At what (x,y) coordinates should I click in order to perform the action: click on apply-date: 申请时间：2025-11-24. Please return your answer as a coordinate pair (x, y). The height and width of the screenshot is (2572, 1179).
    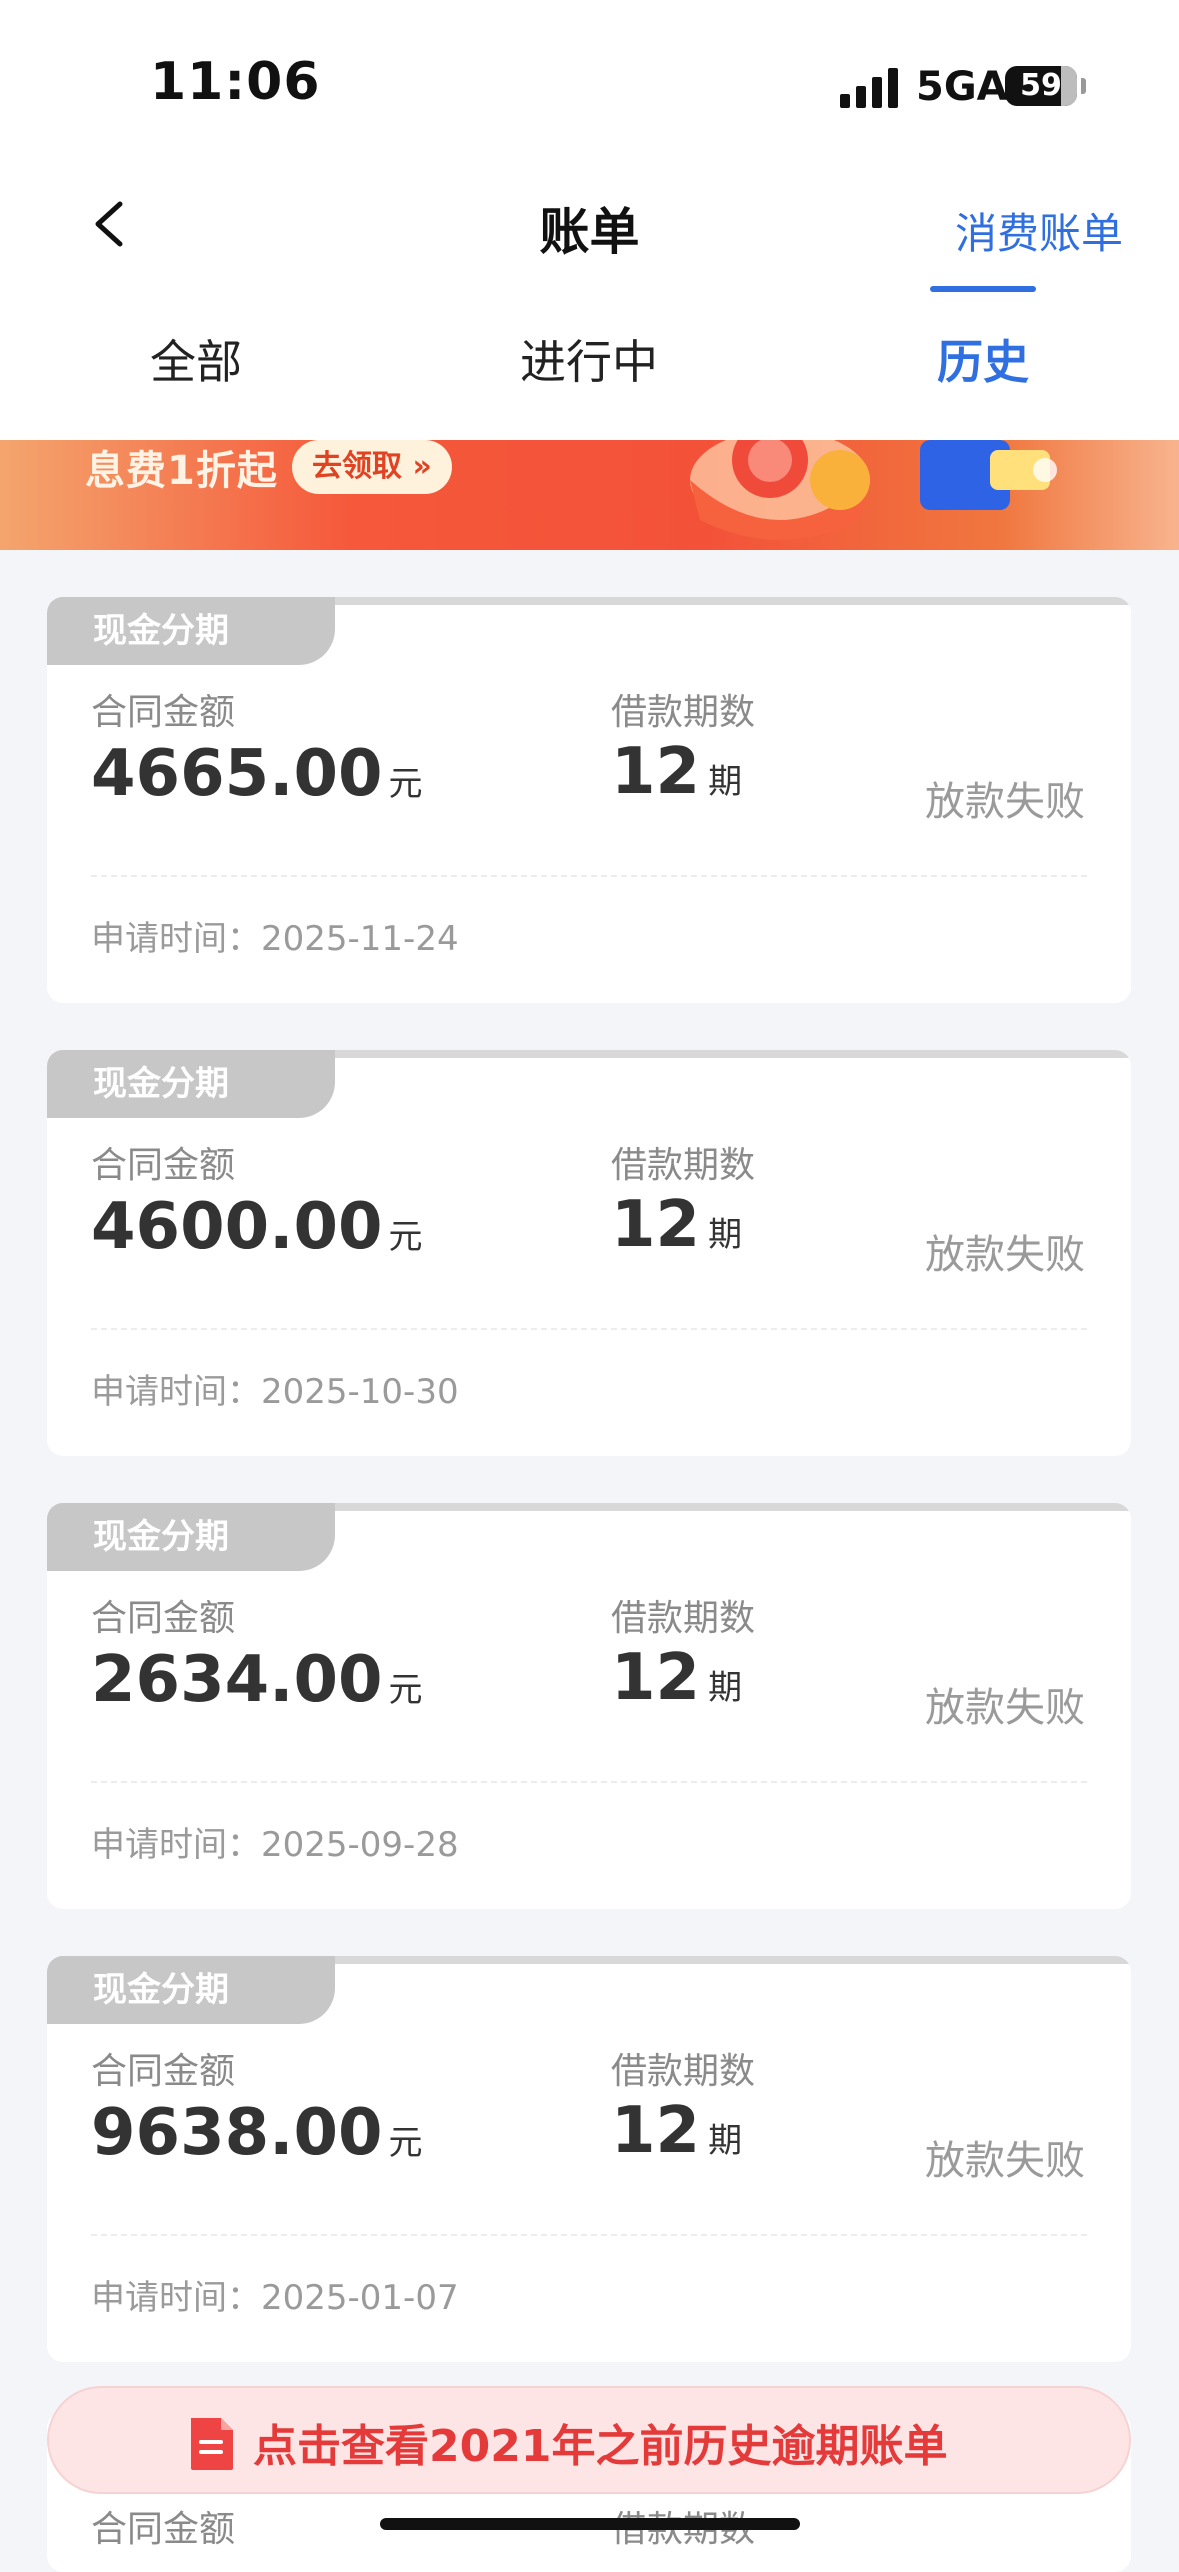
    Looking at the image, I should click on (275, 939).